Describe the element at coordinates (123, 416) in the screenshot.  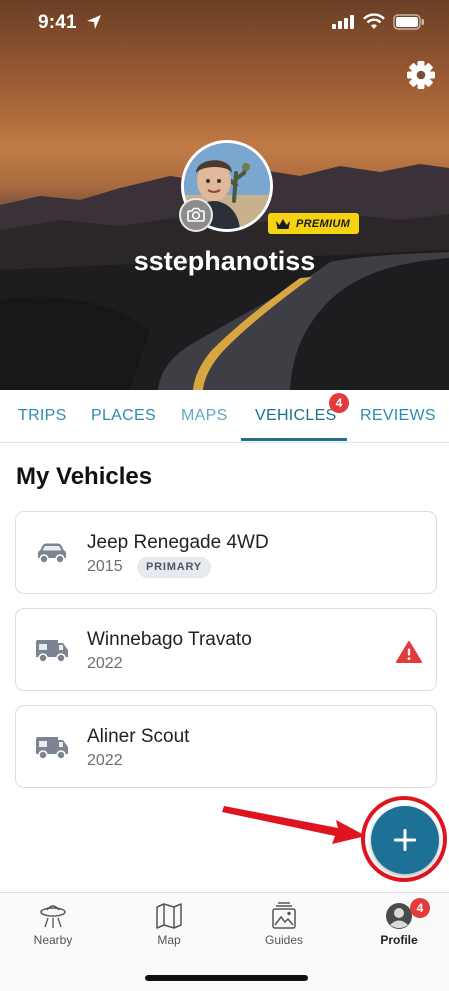
I see `tab-places: PLACES` at that location.